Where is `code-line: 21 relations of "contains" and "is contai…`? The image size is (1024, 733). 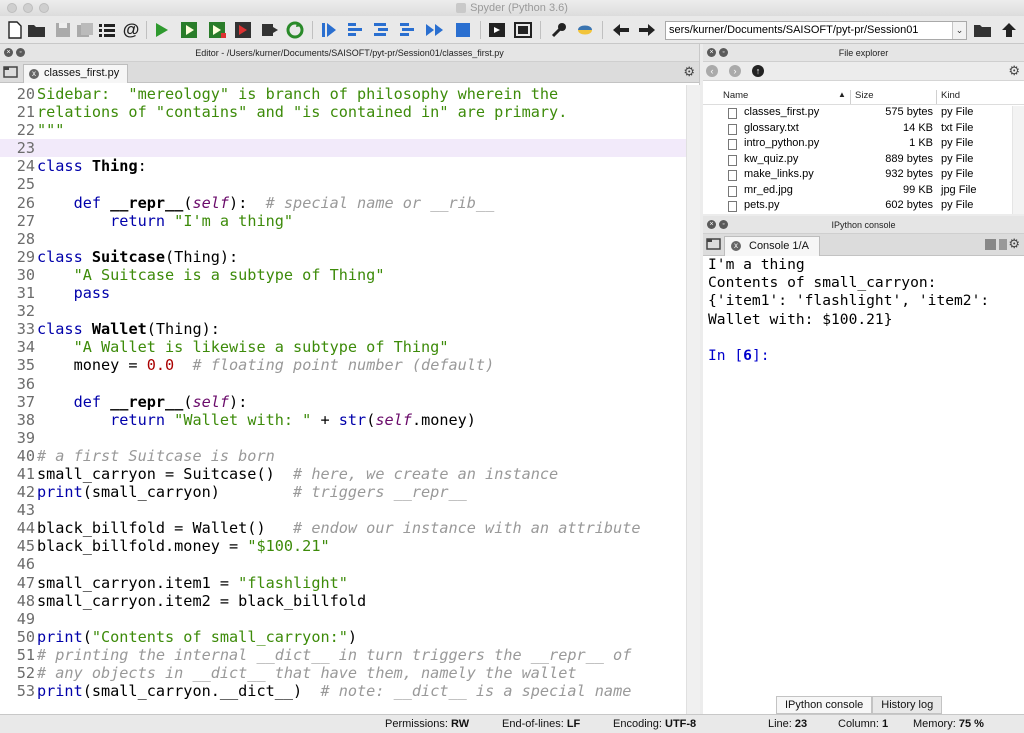 code-line: 21 relations of "contains" and "is contai… is located at coordinates (343, 112).